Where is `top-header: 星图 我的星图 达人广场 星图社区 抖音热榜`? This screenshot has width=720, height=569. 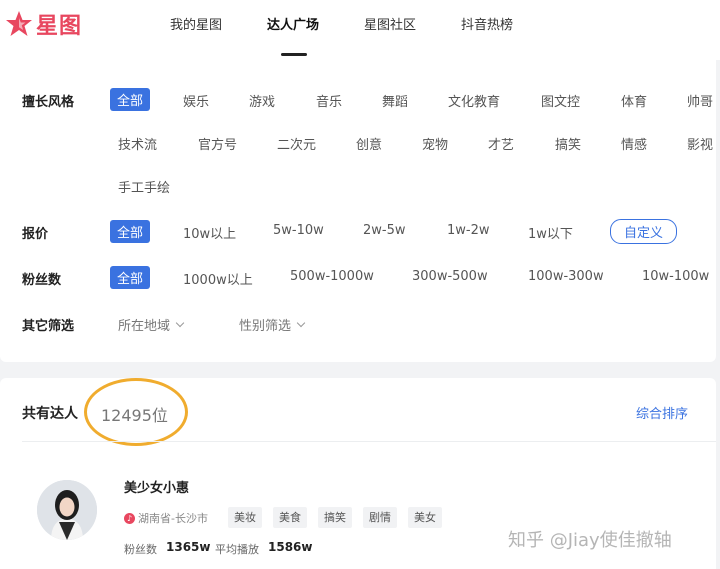 top-header: 星图 我的星图 达人广场 星图社区 抖音热榜 is located at coordinates (360, 30).